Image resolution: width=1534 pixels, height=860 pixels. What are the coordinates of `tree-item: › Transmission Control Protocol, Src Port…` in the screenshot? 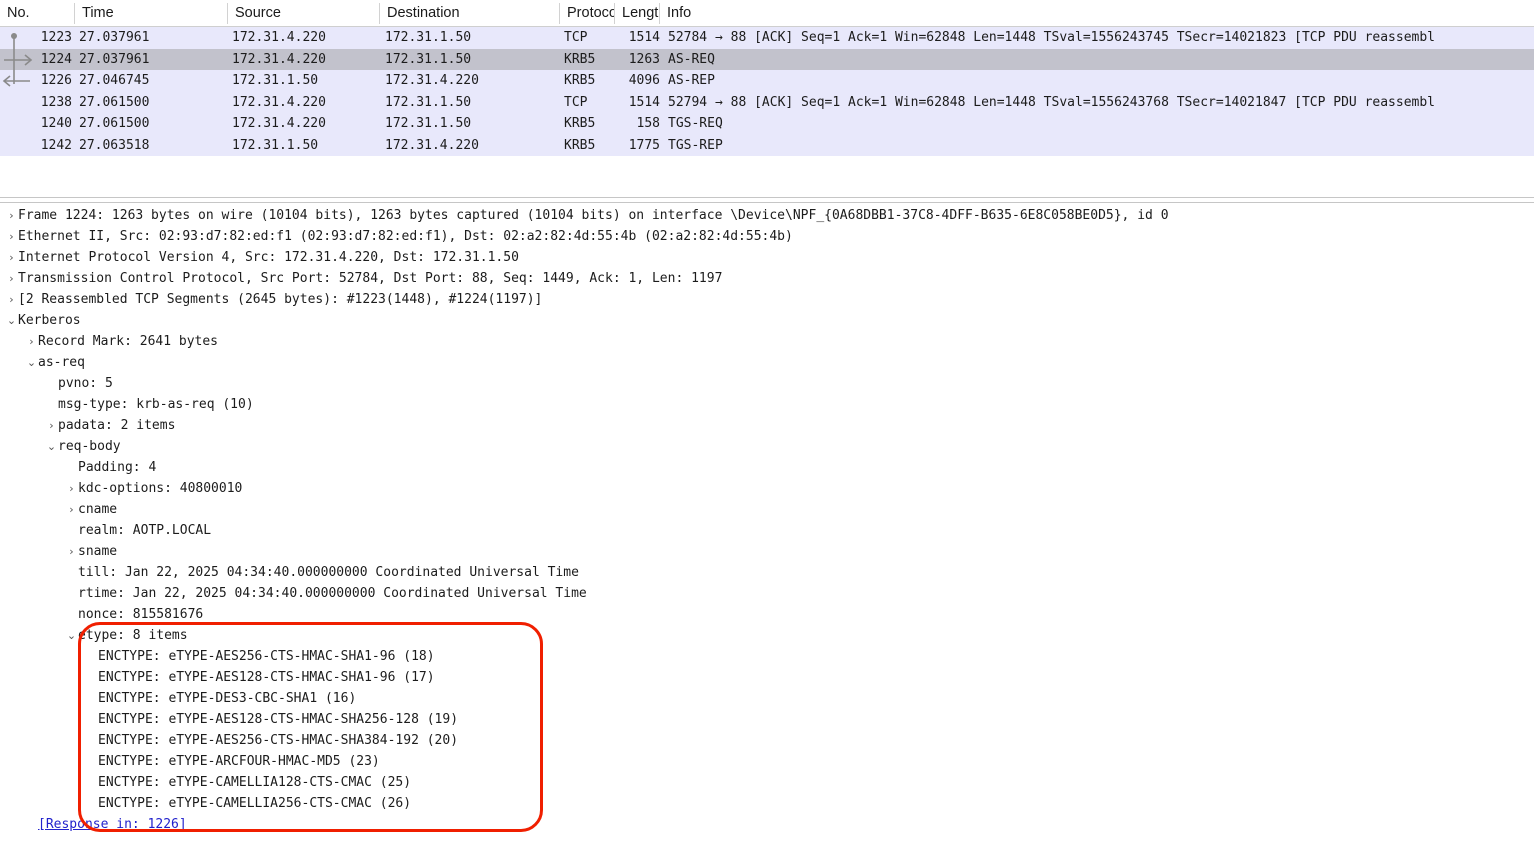 It's located at (767, 278).